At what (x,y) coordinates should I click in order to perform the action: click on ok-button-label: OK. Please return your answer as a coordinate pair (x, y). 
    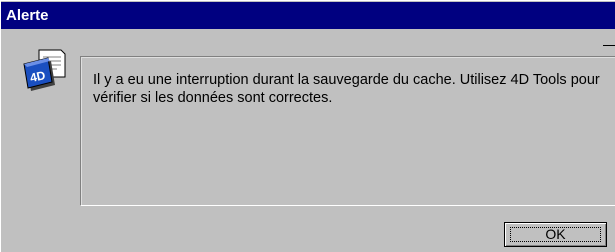
    Looking at the image, I should click on (555, 234).